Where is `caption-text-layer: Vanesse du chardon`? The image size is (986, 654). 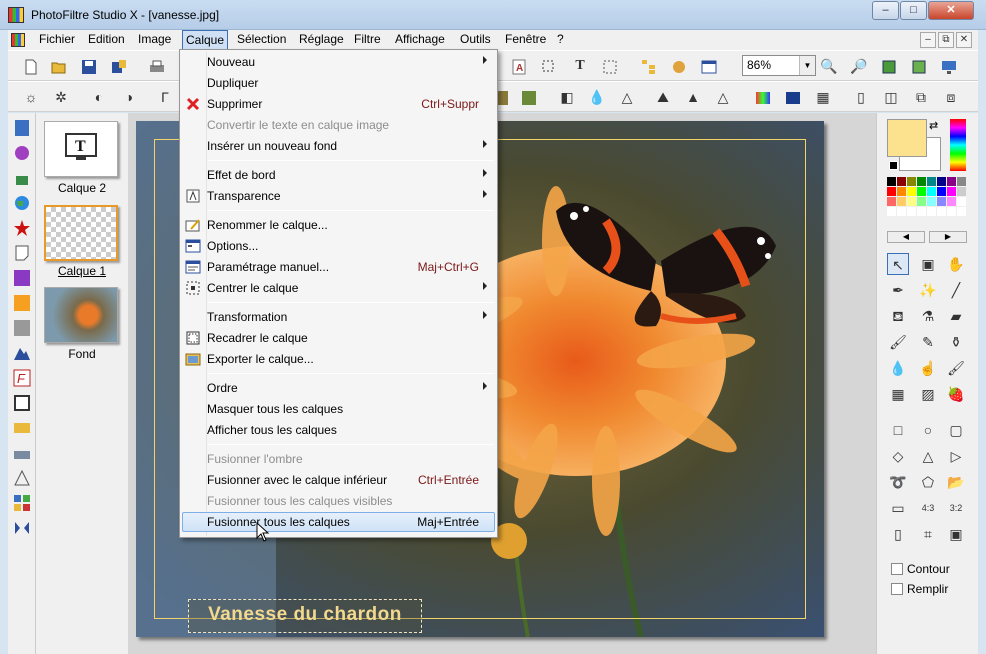
caption-text-layer: Vanesse du chardon is located at coordinates (305, 616).